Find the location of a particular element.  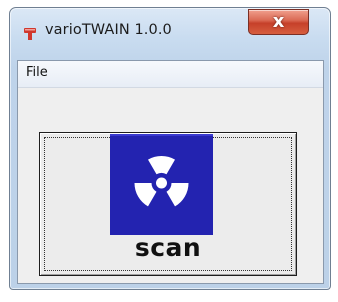

radiation-icon is located at coordinates (161, 184).